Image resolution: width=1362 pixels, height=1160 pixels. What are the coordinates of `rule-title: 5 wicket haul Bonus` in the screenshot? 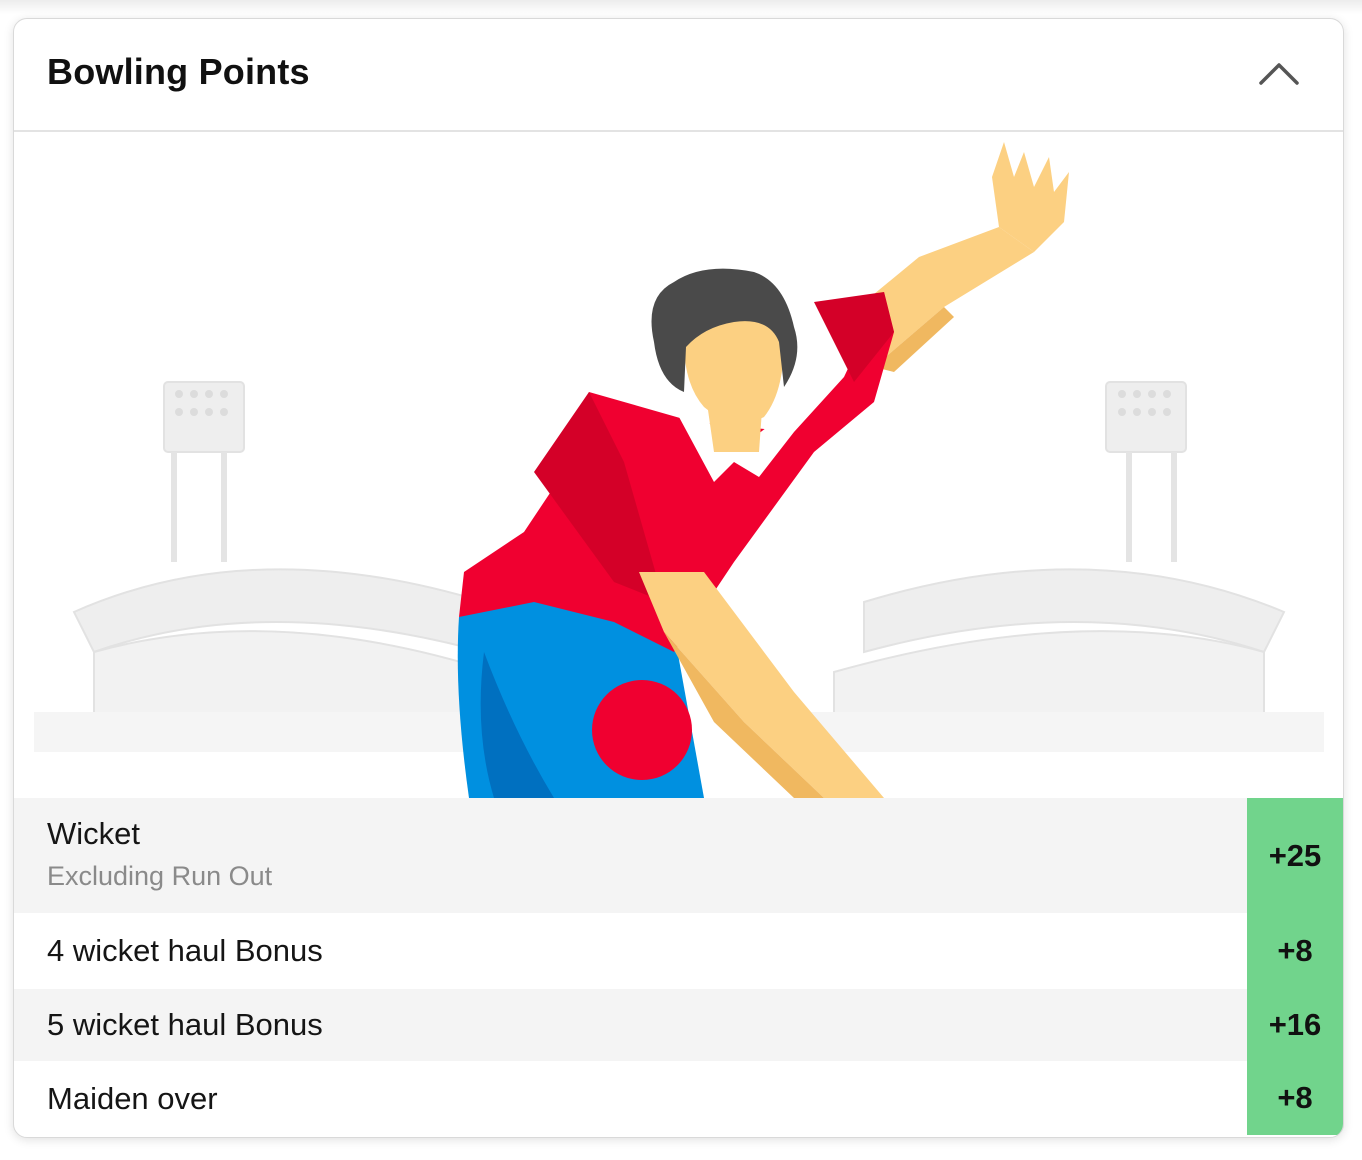 It's located at (185, 1024).